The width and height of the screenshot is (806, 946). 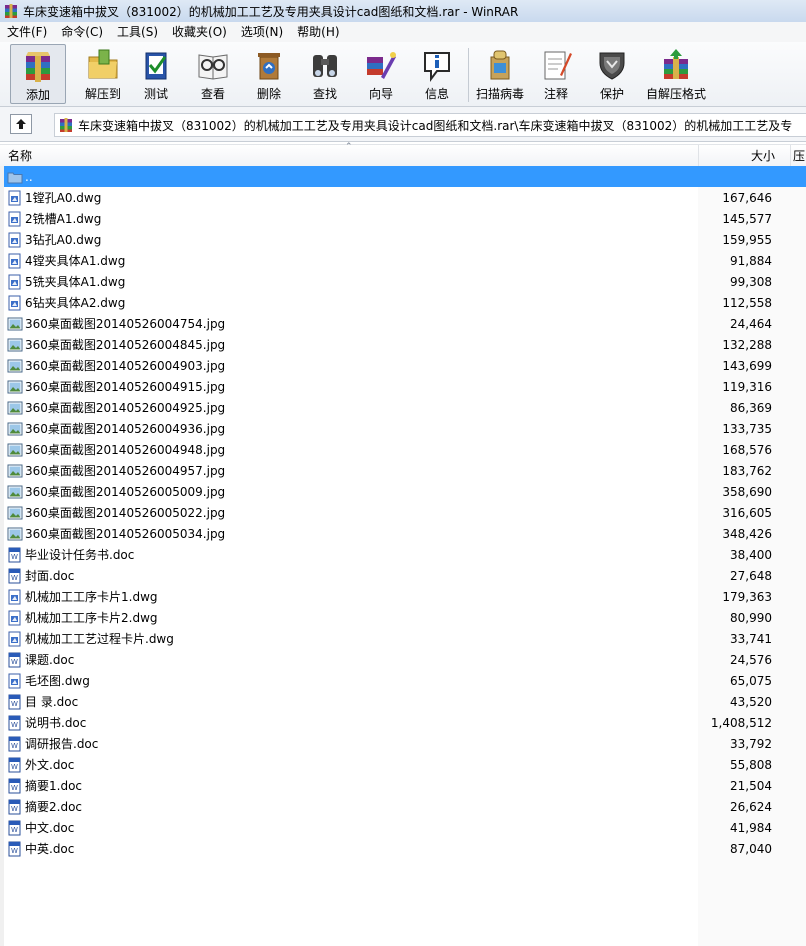 What do you see at coordinates (213, 74) in the screenshot?
I see `view-button: 查看` at bounding box center [213, 74].